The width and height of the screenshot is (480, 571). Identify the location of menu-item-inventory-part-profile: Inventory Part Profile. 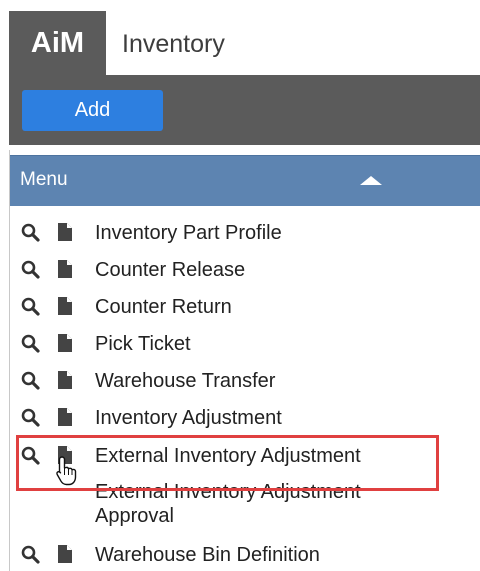
(245, 234).